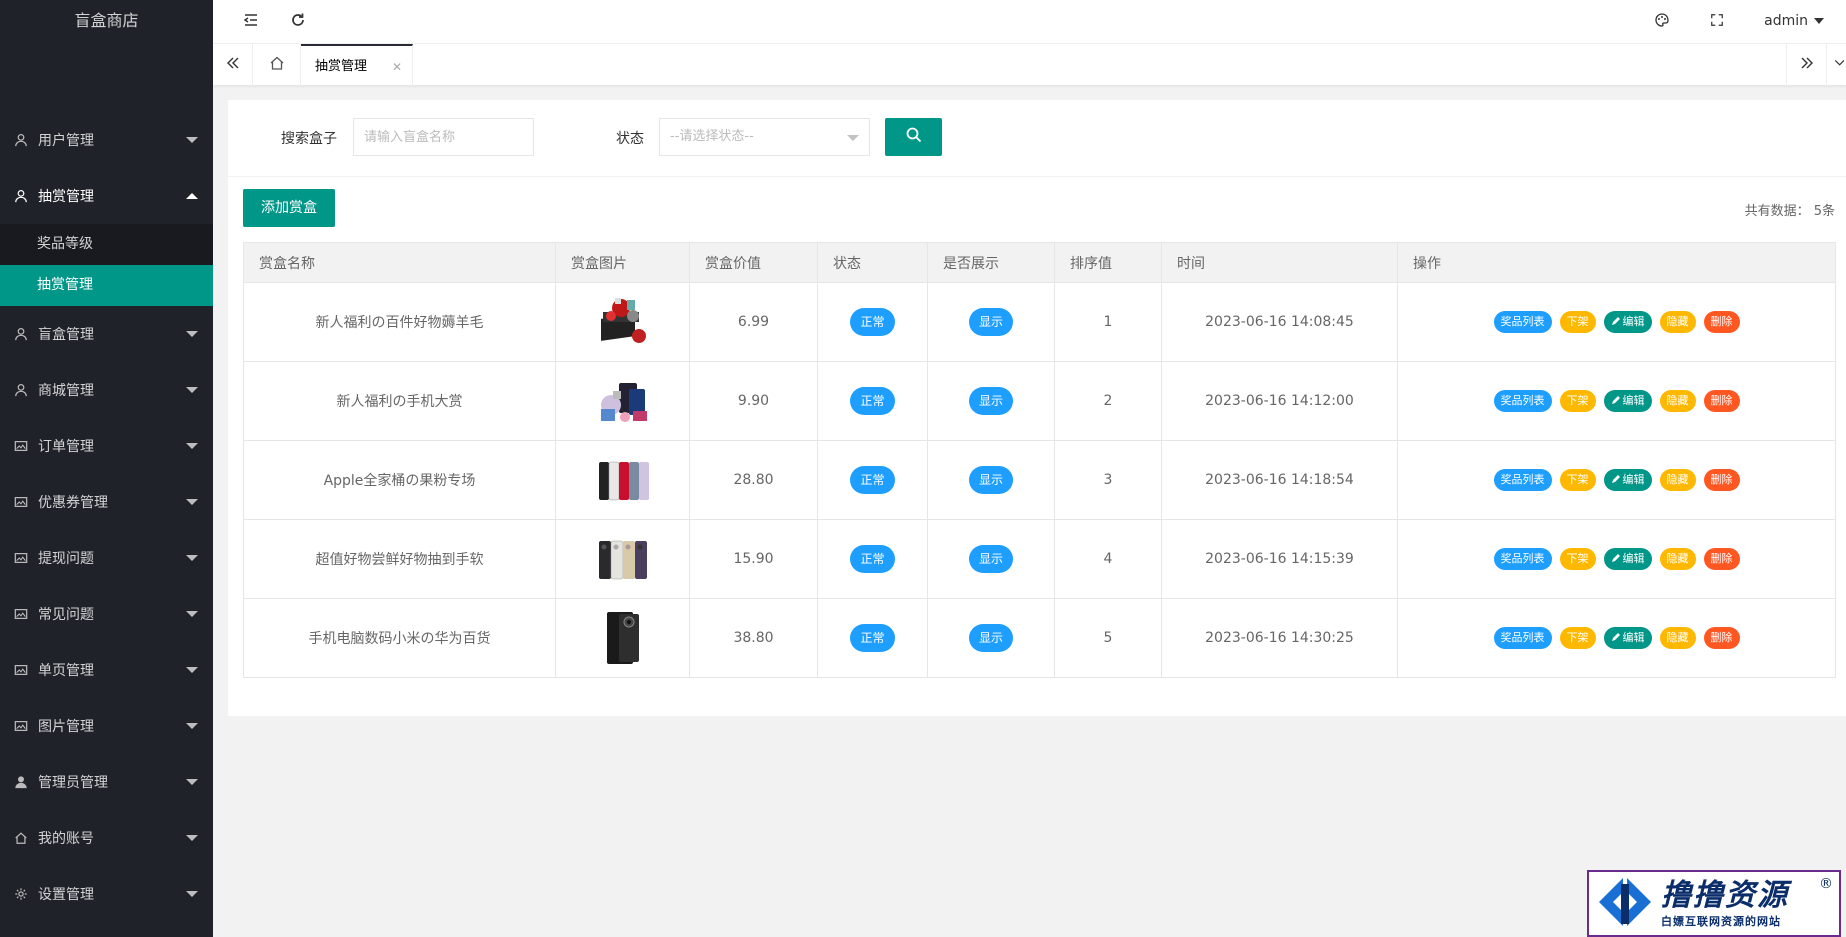  Describe the element at coordinates (397, 67) in the screenshot. I see `close-icon: ✕` at that location.